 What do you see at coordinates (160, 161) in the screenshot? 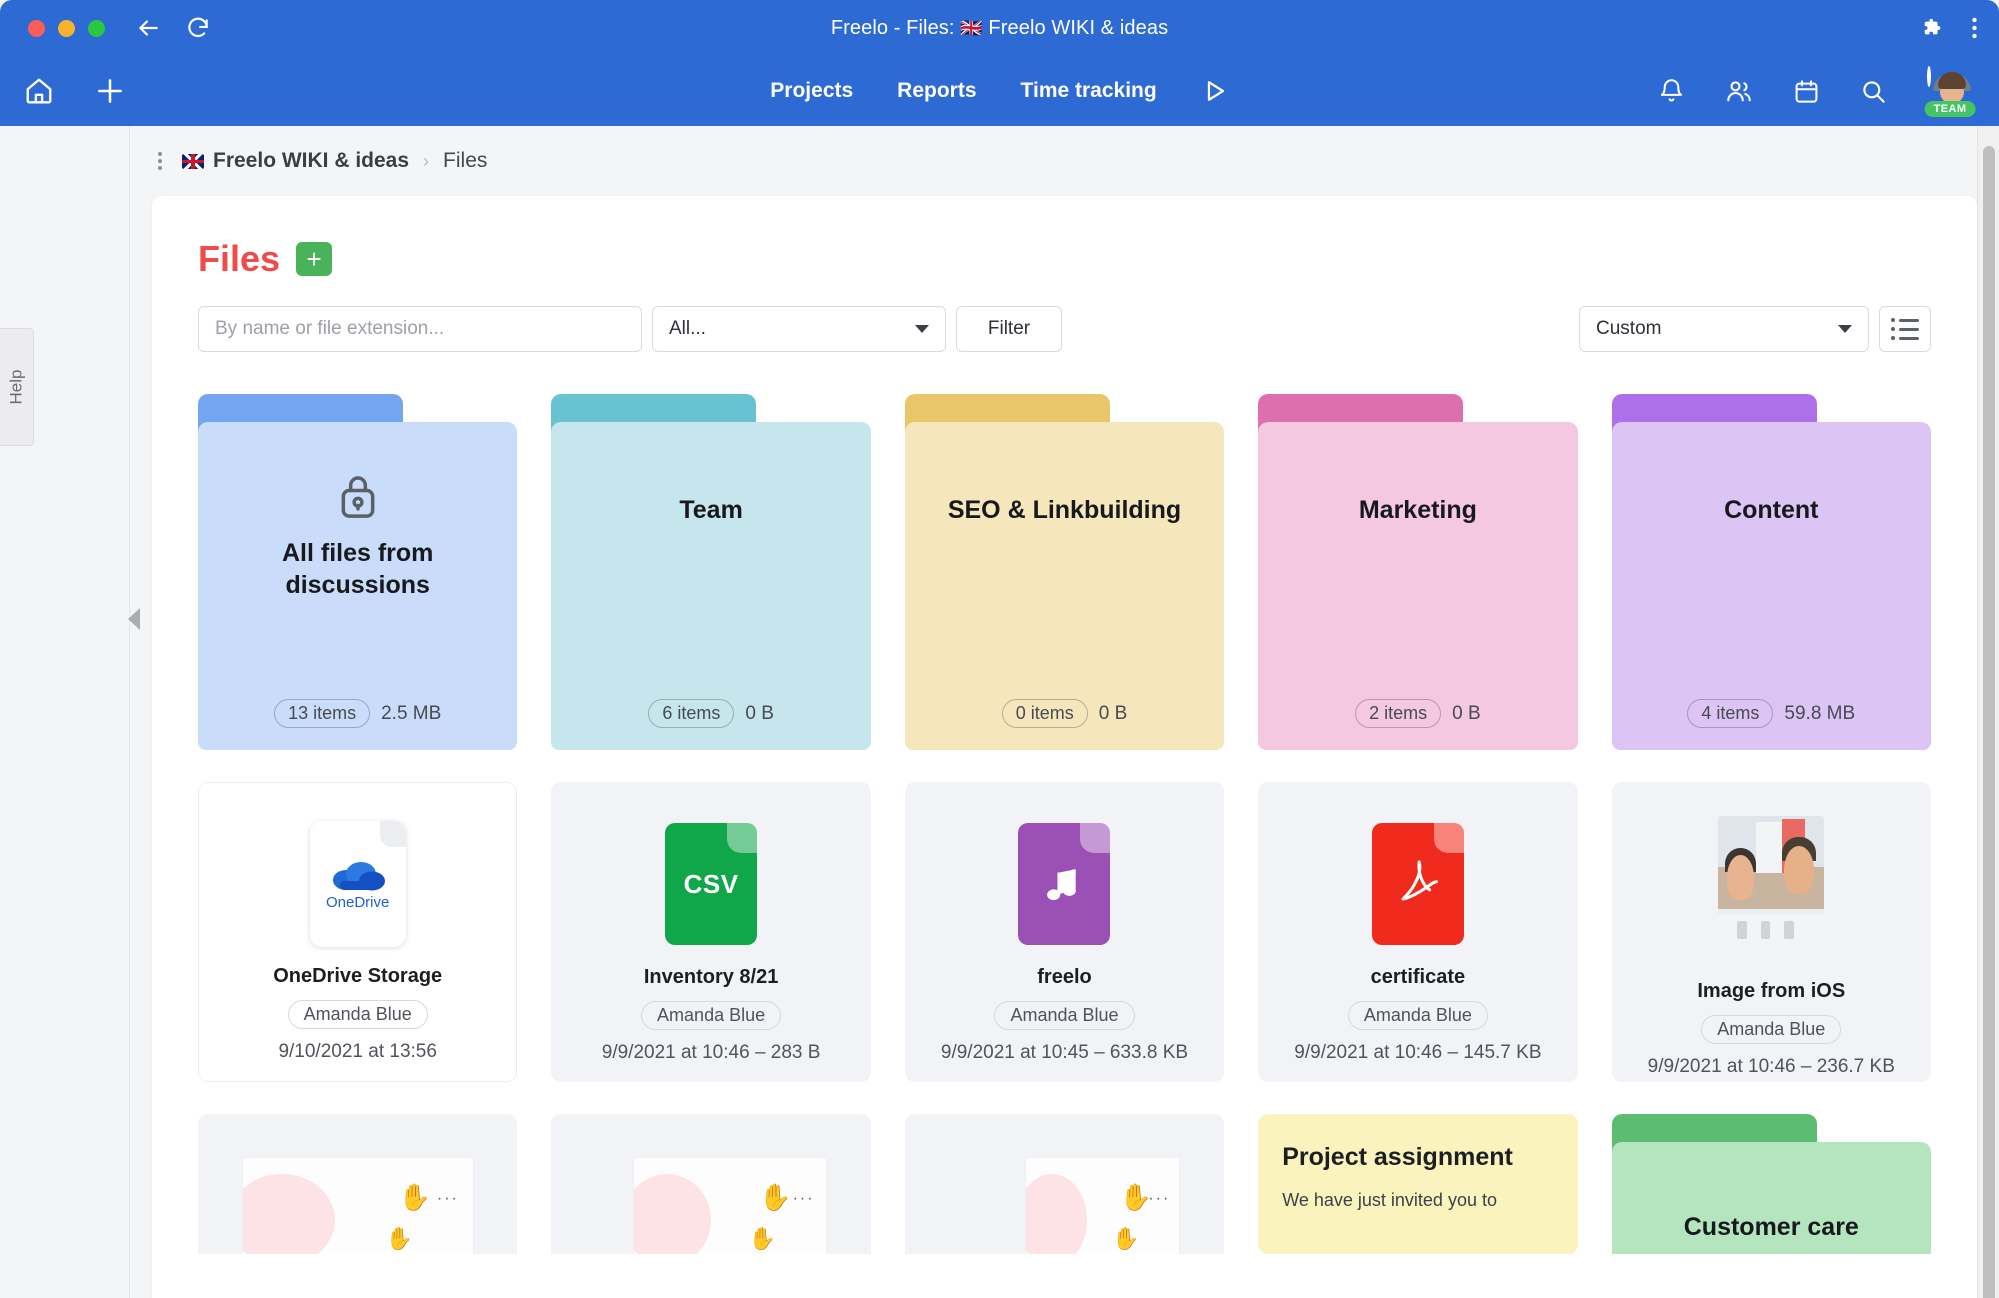
I see `kebab-menu-icon` at bounding box center [160, 161].